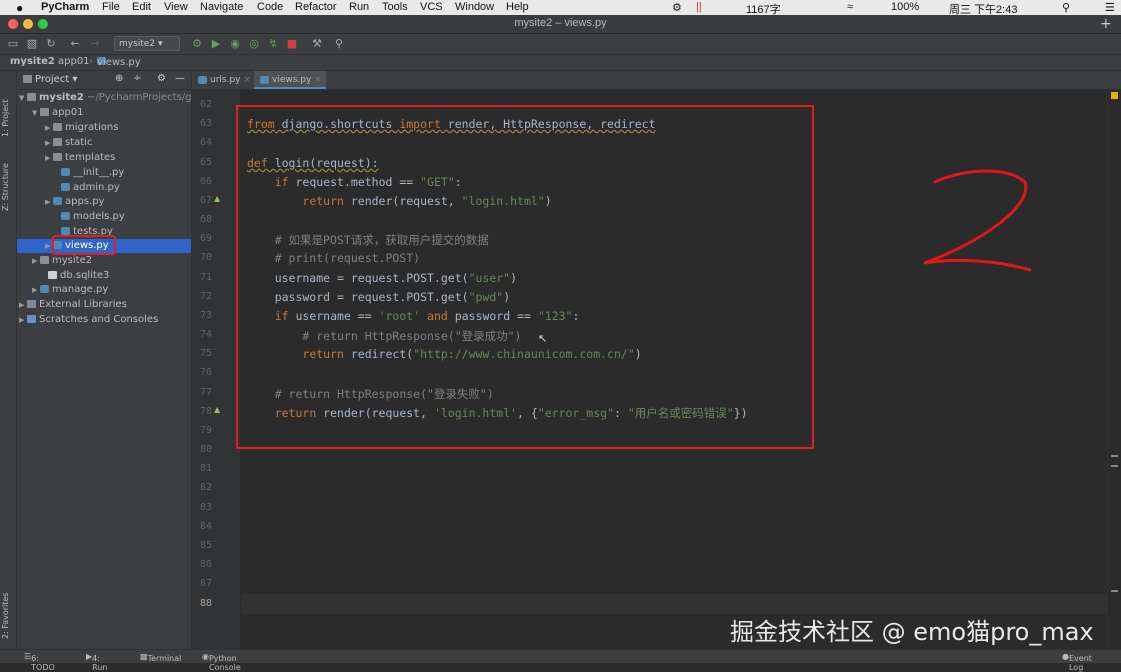 This screenshot has width=1121, height=672. What do you see at coordinates (62, 262) in the screenshot?
I see `tree-item-mysite2-sub: ▶ mysite2` at bounding box center [62, 262].